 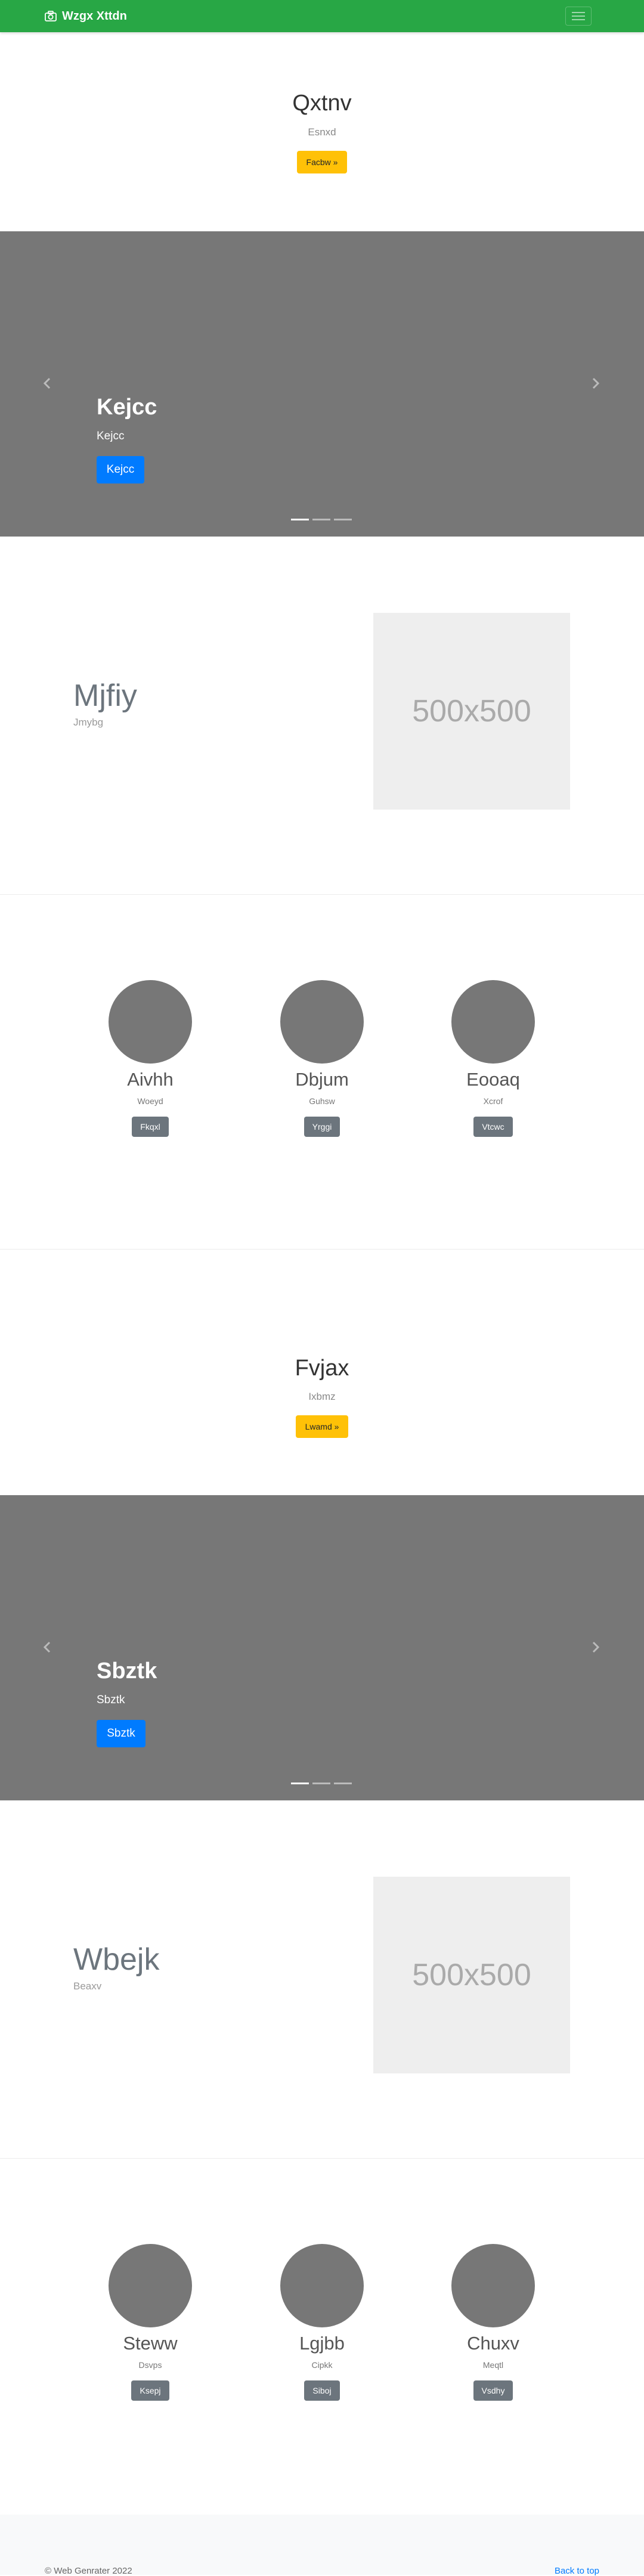 What do you see at coordinates (322, 1647) in the screenshot?
I see `carousel: Sbztk Sbztk Sbztk` at bounding box center [322, 1647].